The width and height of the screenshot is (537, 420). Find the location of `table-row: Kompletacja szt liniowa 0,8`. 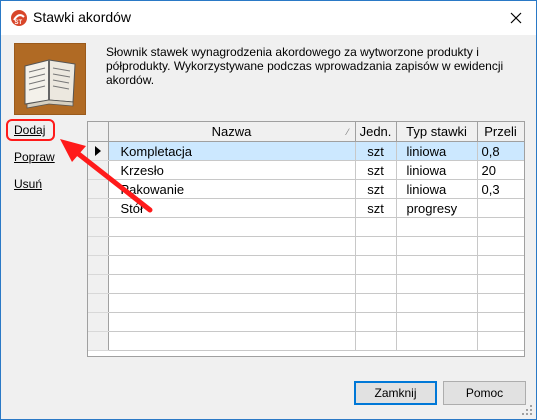

table-row: Kompletacja szt liniowa 0,8 is located at coordinates (306, 151).